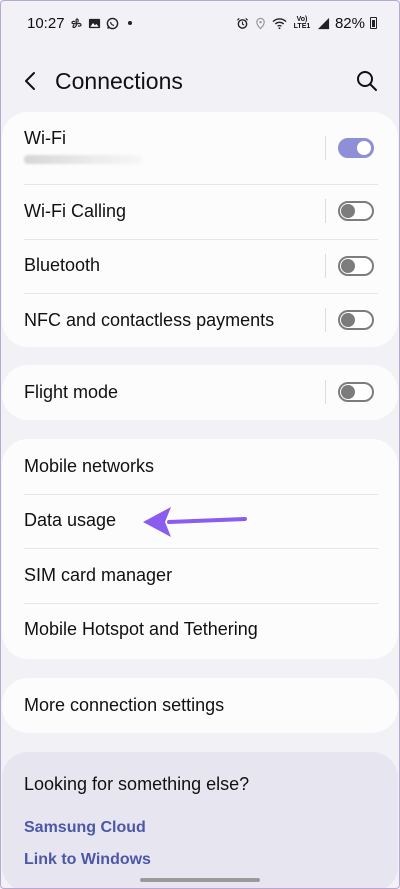 This screenshot has height=889, width=400. Describe the element at coordinates (141, 629) in the screenshot. I see `row-label: Mobile Hotspot and Tethering` at that location.